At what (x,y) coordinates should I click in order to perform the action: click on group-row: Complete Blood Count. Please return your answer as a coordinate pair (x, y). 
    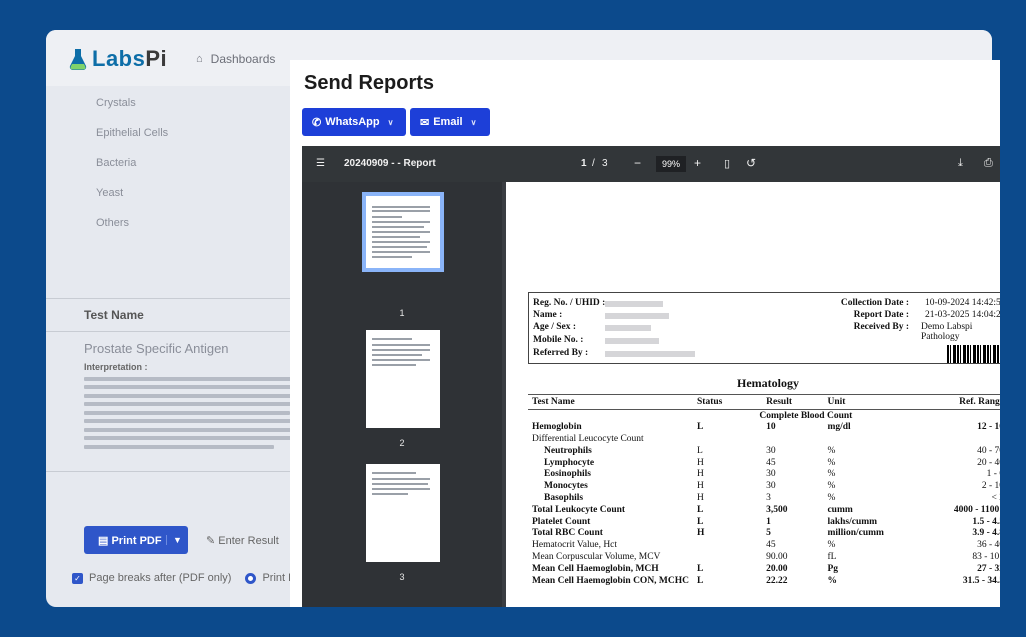
    Looking at the image, I should click on (764, 416).